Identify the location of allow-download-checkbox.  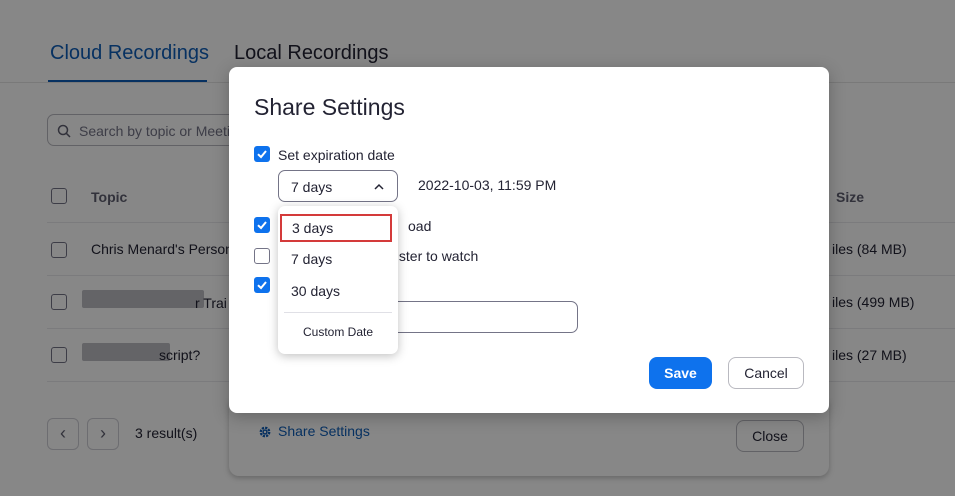
(262, 225).